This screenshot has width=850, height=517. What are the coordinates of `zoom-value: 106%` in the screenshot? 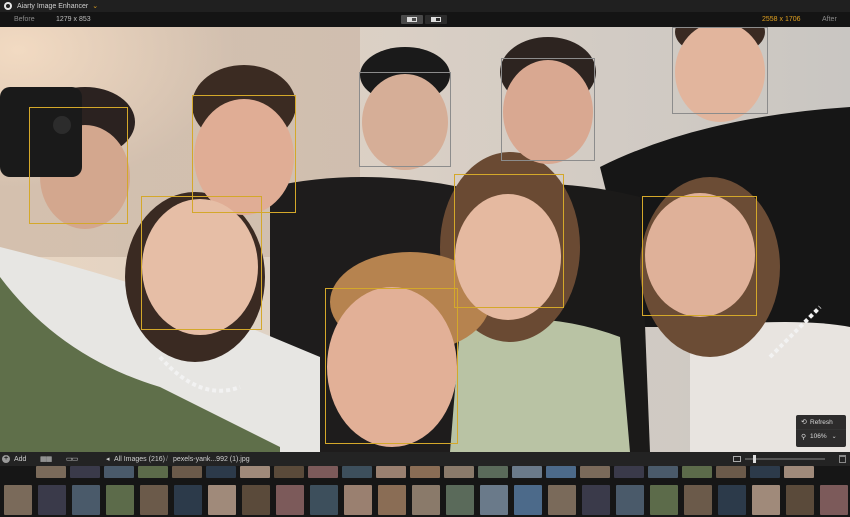 It's located at (818, 436).